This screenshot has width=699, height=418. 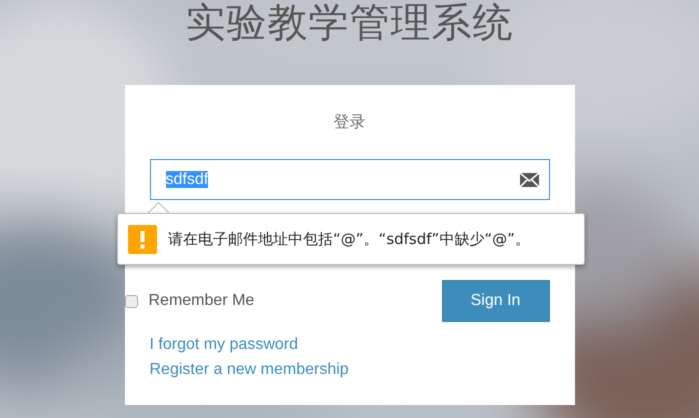 What do you see at coordinates (201, 301) in the screenshot?
I see `remember-label: Remember Me` at bounding box center [201, 301].